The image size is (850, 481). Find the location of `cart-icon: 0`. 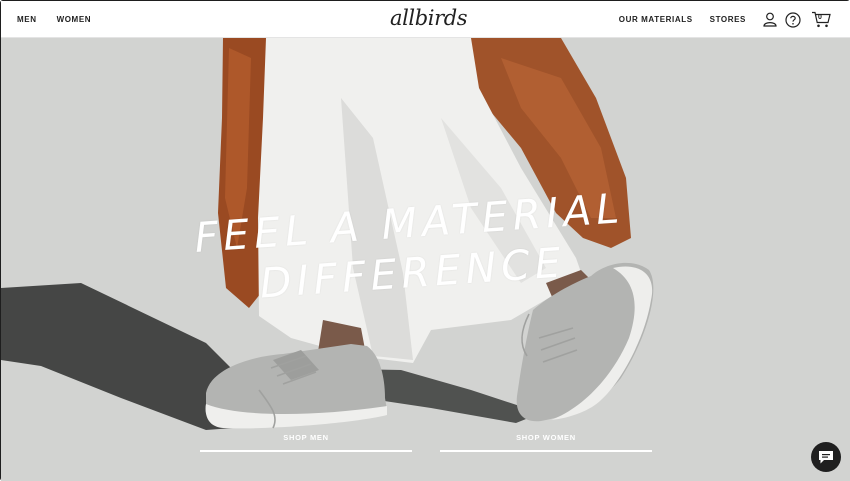

cart-icon: 0 is located at coordinates (821, 19).